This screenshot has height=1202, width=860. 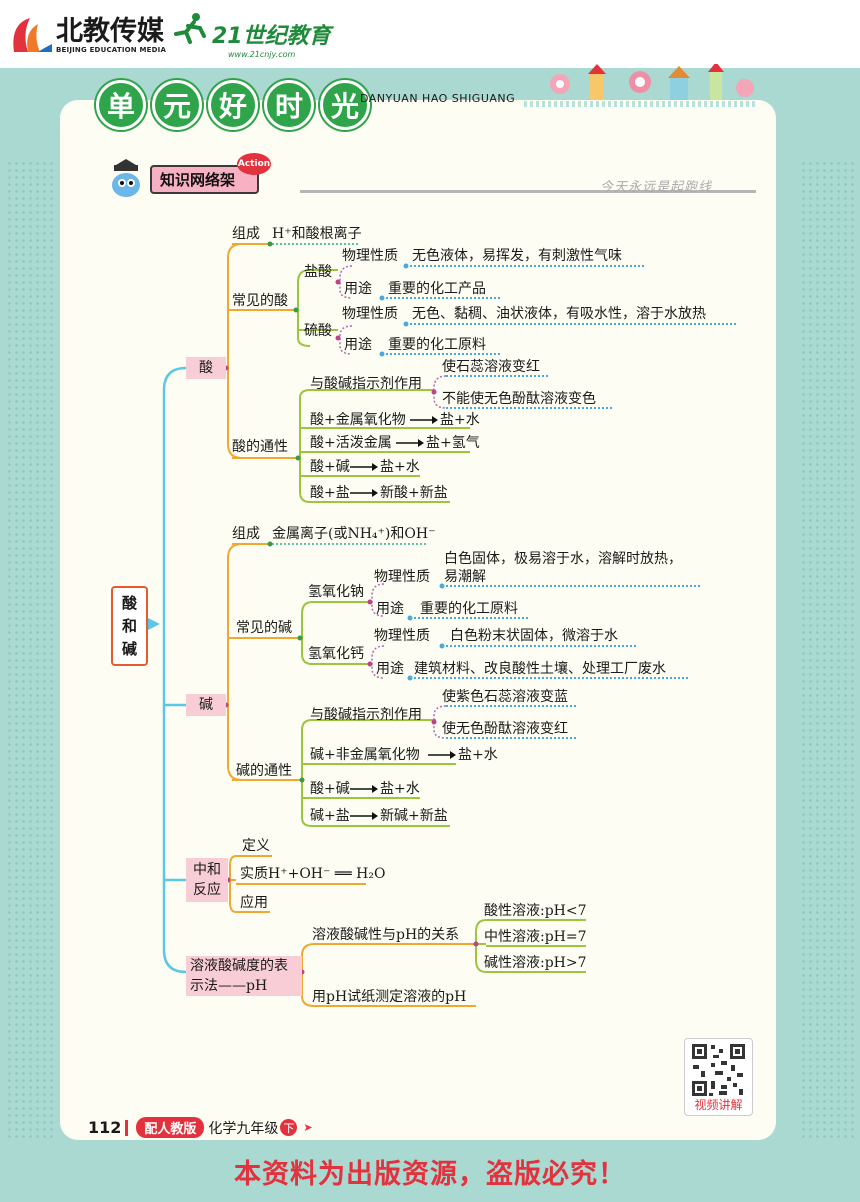 I want to click on triangle-right-icon: ➤, so click(x=308, y=1127).